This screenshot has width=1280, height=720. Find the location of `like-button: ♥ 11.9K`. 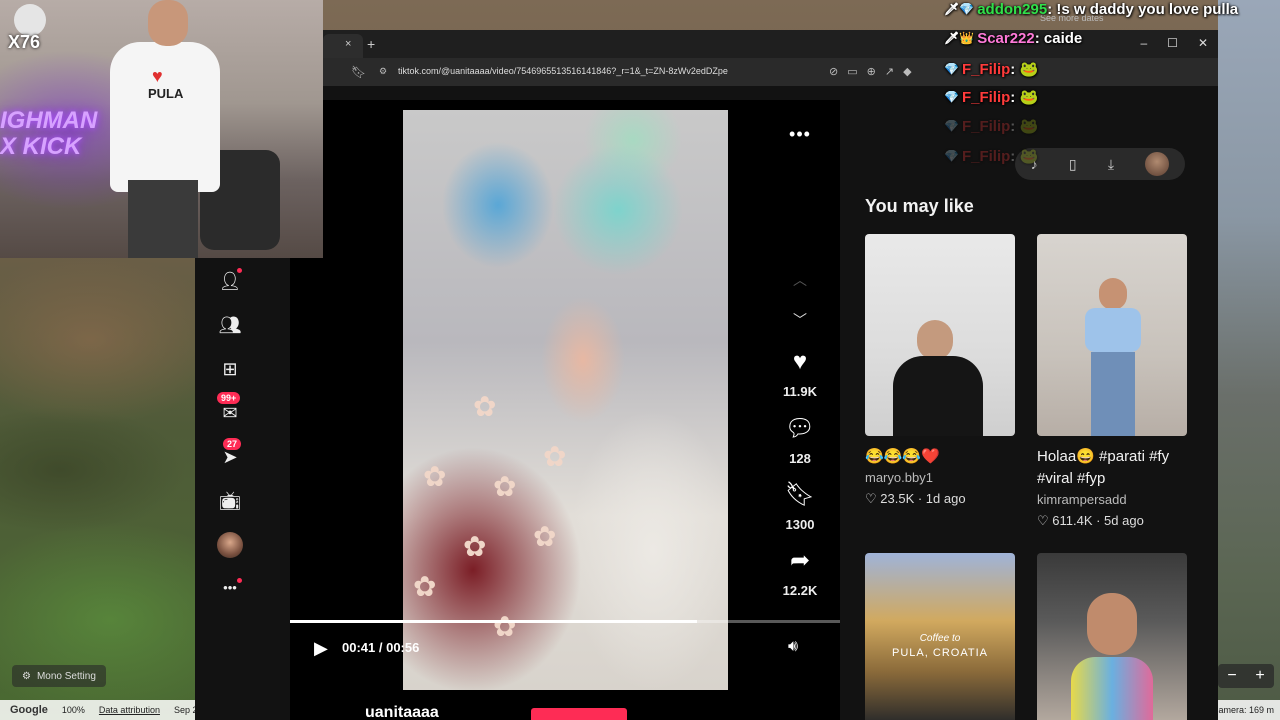

like-button: ♥ 11.9K is located at coordinates (800, 373).